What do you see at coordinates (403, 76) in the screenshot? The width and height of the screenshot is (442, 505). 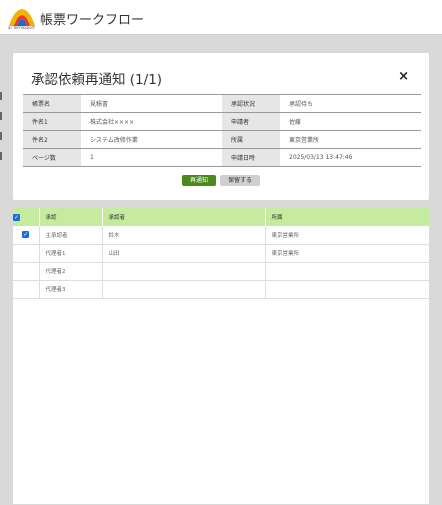 I see `close-icon: ×` at bounding box center [403, 76].